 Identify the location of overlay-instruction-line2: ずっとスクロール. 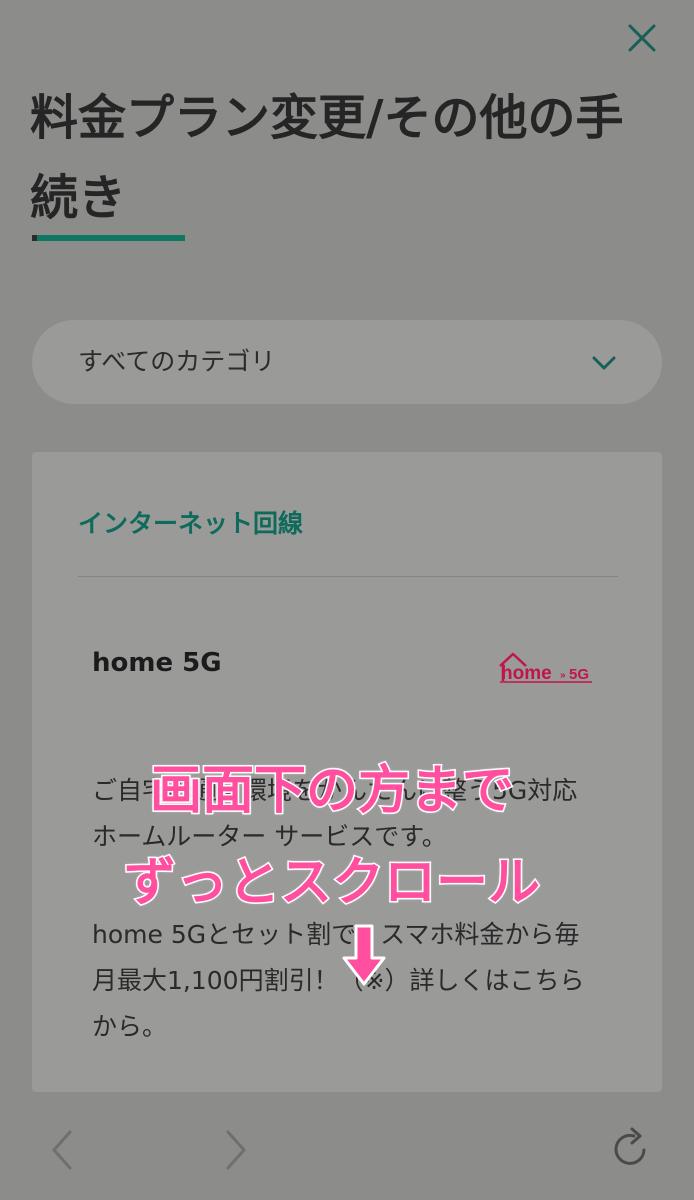
(331, 883).